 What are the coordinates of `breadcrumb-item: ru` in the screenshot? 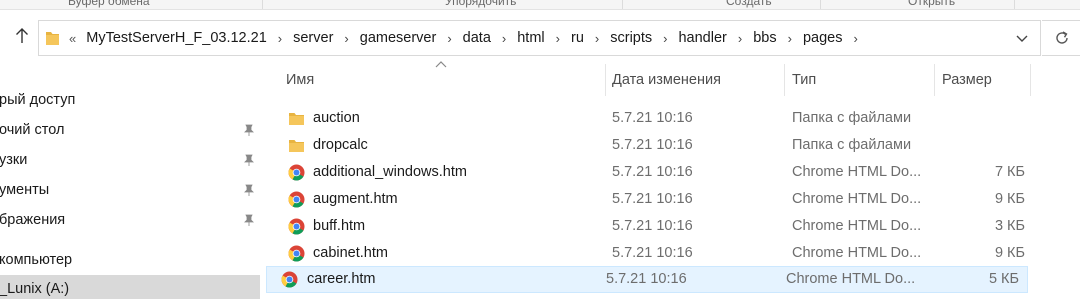 It's located at (577, 38).